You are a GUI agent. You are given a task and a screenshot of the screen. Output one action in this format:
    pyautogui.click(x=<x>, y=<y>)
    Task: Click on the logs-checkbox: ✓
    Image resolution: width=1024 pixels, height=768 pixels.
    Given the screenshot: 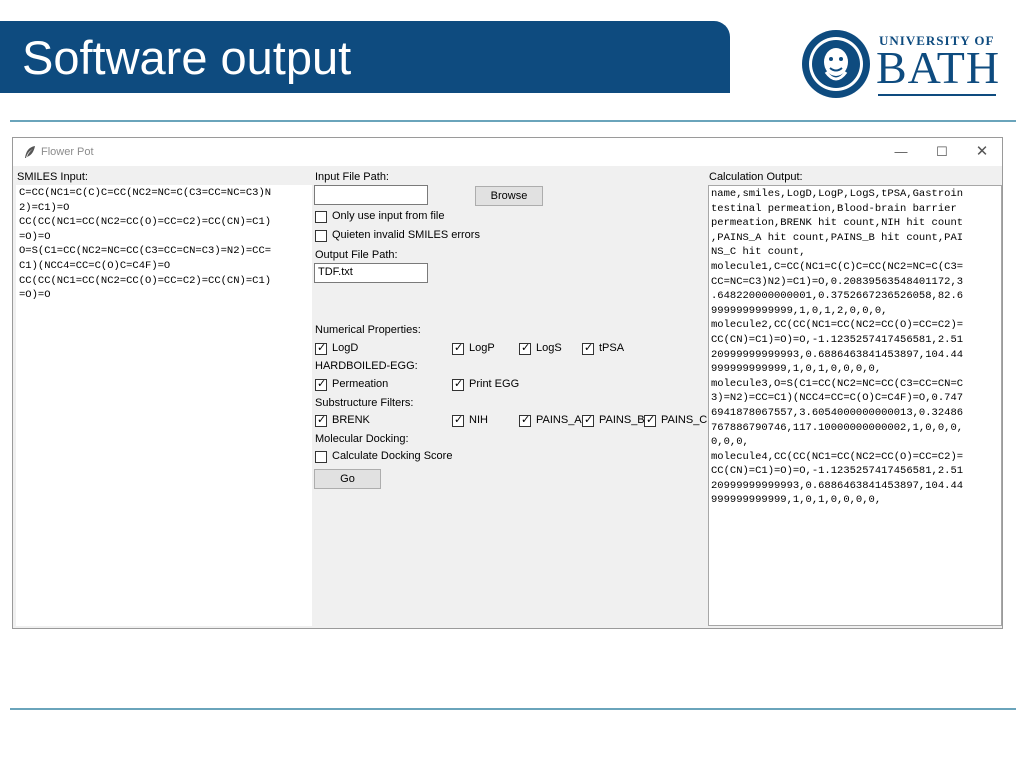 What is the action you would take?
    pyautogui.click(x=525, y=348)
    